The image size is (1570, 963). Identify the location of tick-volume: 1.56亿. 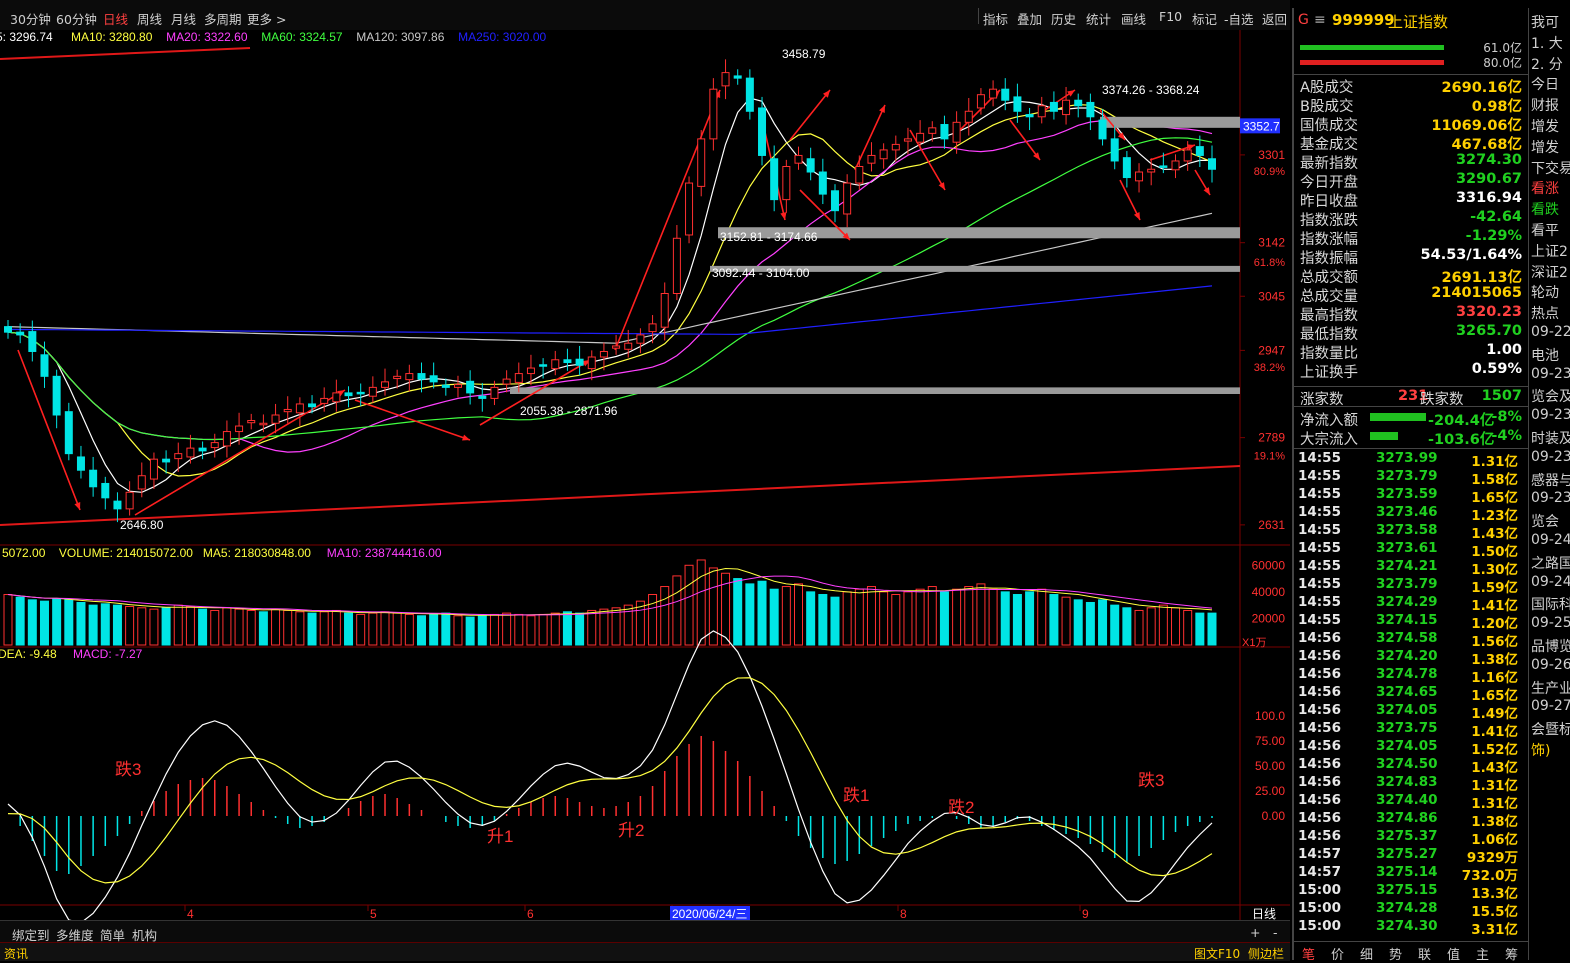
(1494, 642).